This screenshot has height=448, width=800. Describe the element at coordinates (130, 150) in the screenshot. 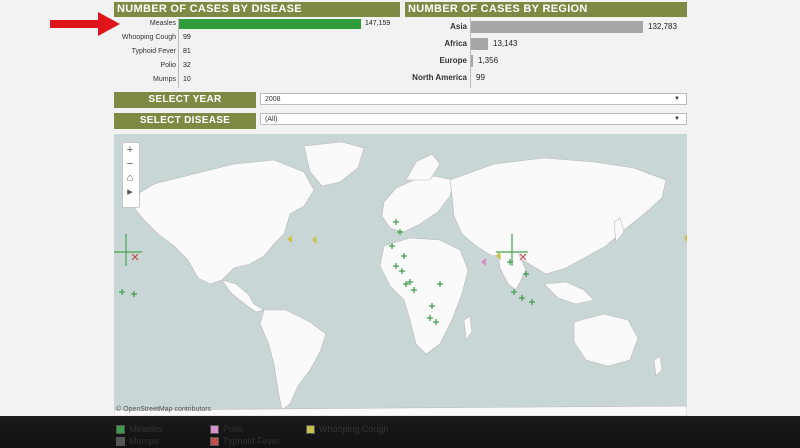

I see `zoom-in-button: +` at that location.